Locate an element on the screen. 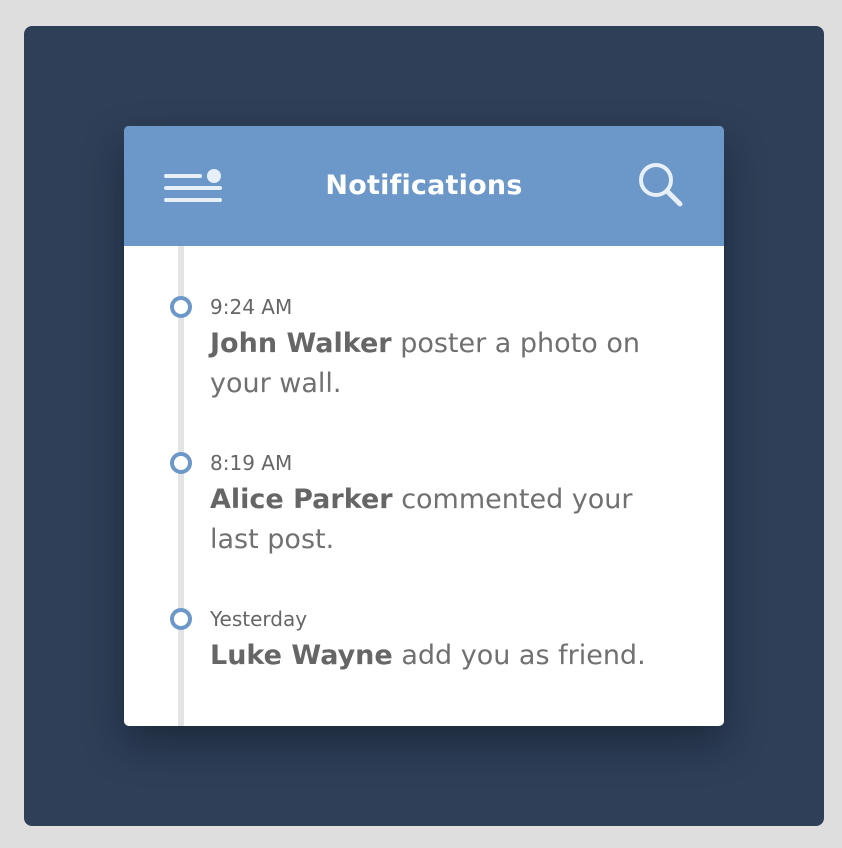 Image resolution: width=842 pixels, height=848 pixels. menu-icon is located at coordinates (193, 185).